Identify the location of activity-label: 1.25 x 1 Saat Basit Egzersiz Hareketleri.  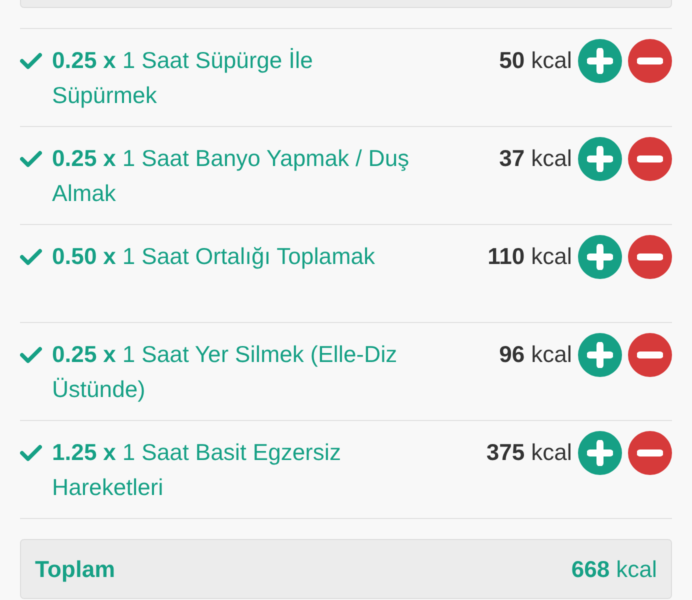
(197, 470).